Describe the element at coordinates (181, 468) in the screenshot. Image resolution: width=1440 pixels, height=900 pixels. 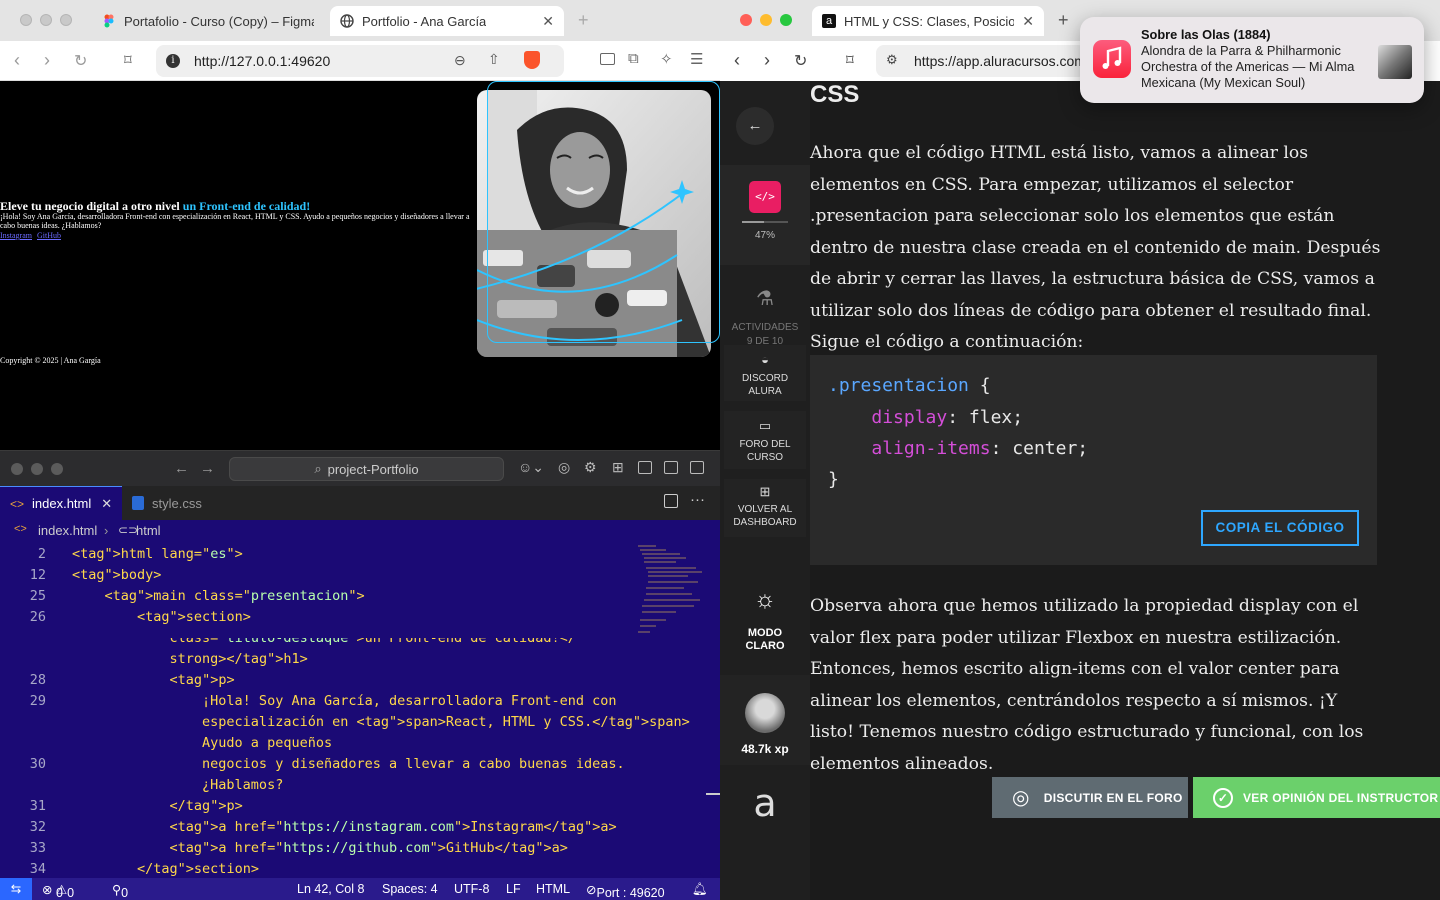
I see `back-icon: ←` at that location.